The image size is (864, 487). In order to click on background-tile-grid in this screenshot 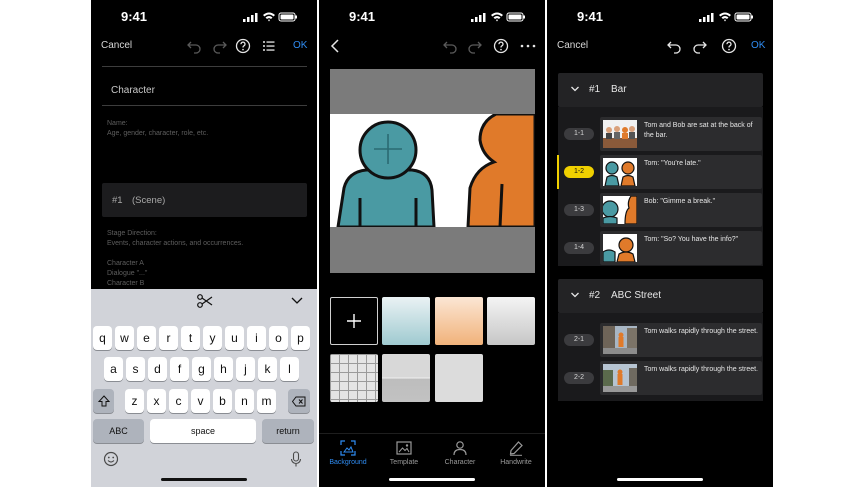, I will do `click(354, 378)`.